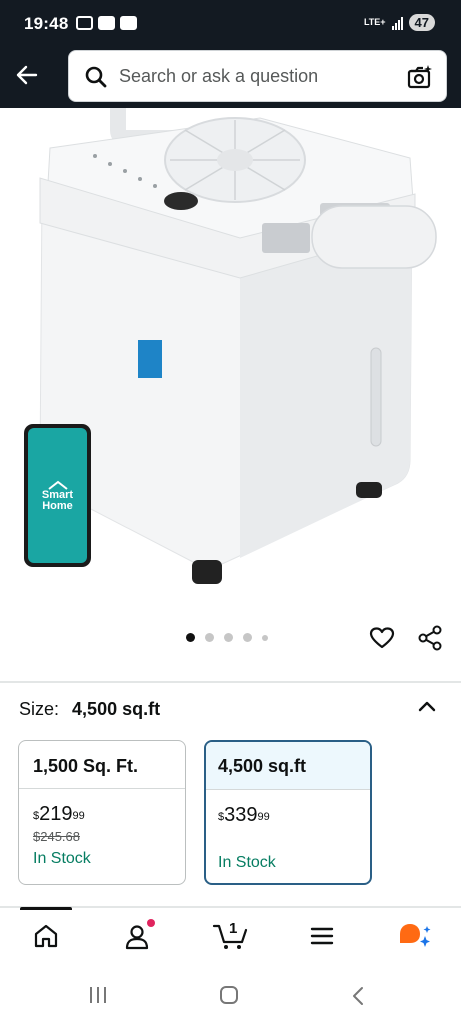 The height and width of the screenshot is (1024, 461). Describe the element at coordinates (397, 23) in the screenshot. I see `signal-icon` at that location.